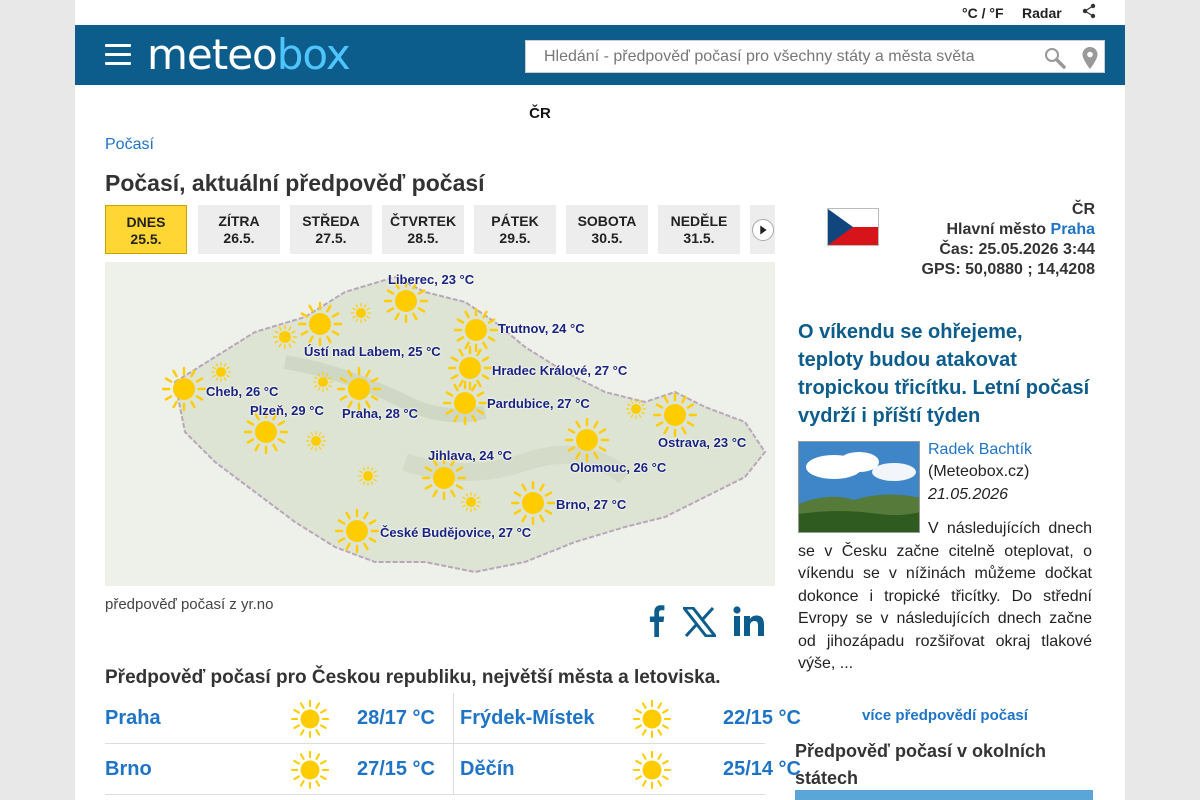 Image resolution: width=1200 pixels, height=800 pixels. What do you see at coordinates (133, 718) in the screenshot?
I see `forecast-city: Praha` at bounding box center [133, 718].